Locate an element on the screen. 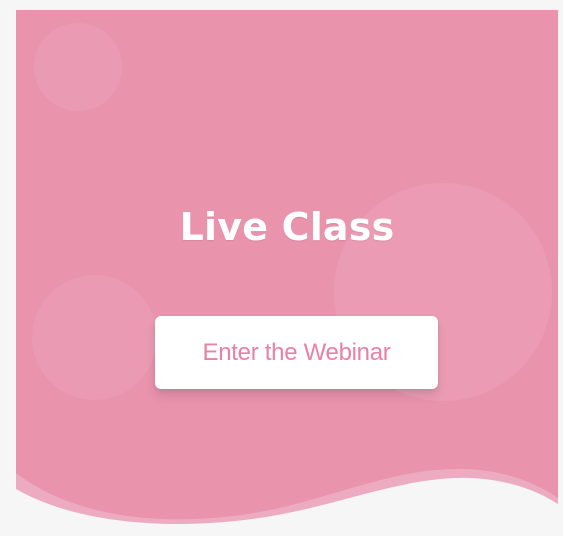  decorative-circle-top-left is located at coordinates (78, 67).